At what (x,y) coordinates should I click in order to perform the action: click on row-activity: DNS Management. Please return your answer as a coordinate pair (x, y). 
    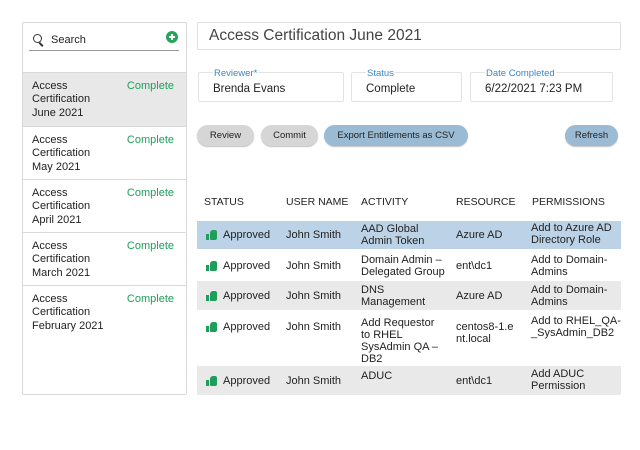
    Looking at the image, I should click on (393, 296).